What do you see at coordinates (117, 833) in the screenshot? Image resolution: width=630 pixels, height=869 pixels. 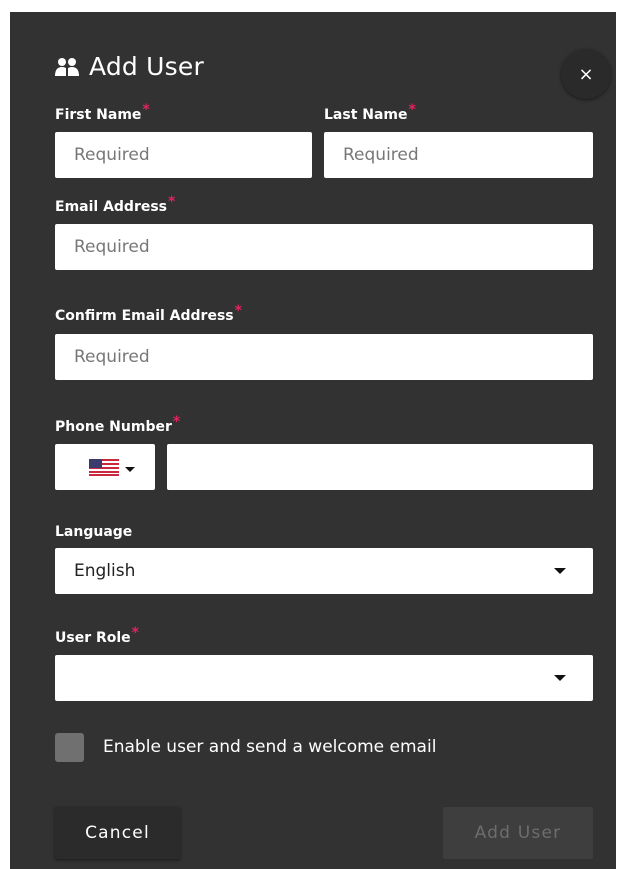 I see `cancel-button: Cancel` at bounding box center [117, 833].